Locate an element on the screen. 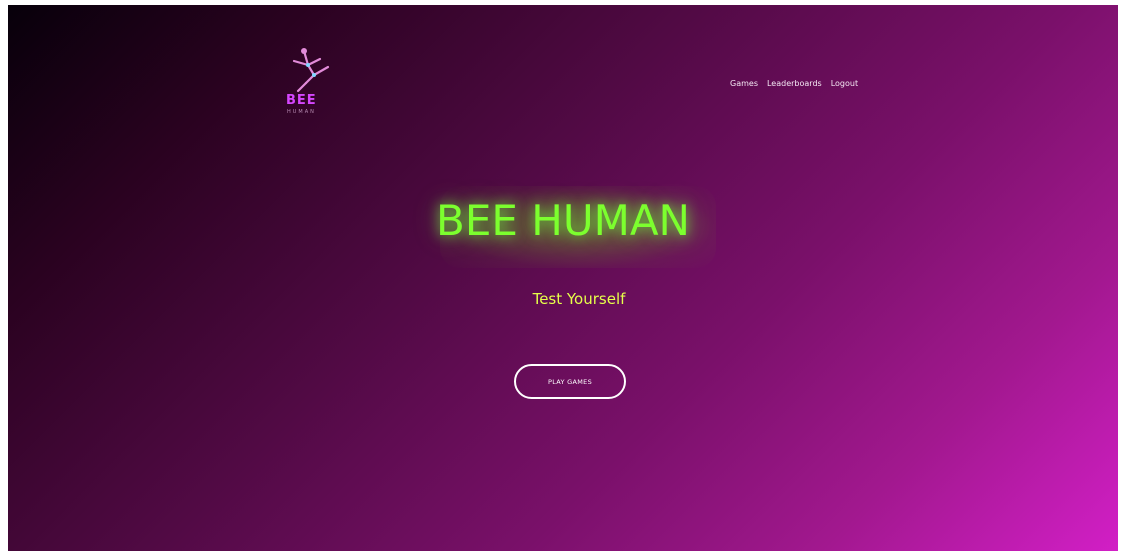 This screenshot has width=1124, height=553. nav-games-link: Games is located at coordinates (744, 83).